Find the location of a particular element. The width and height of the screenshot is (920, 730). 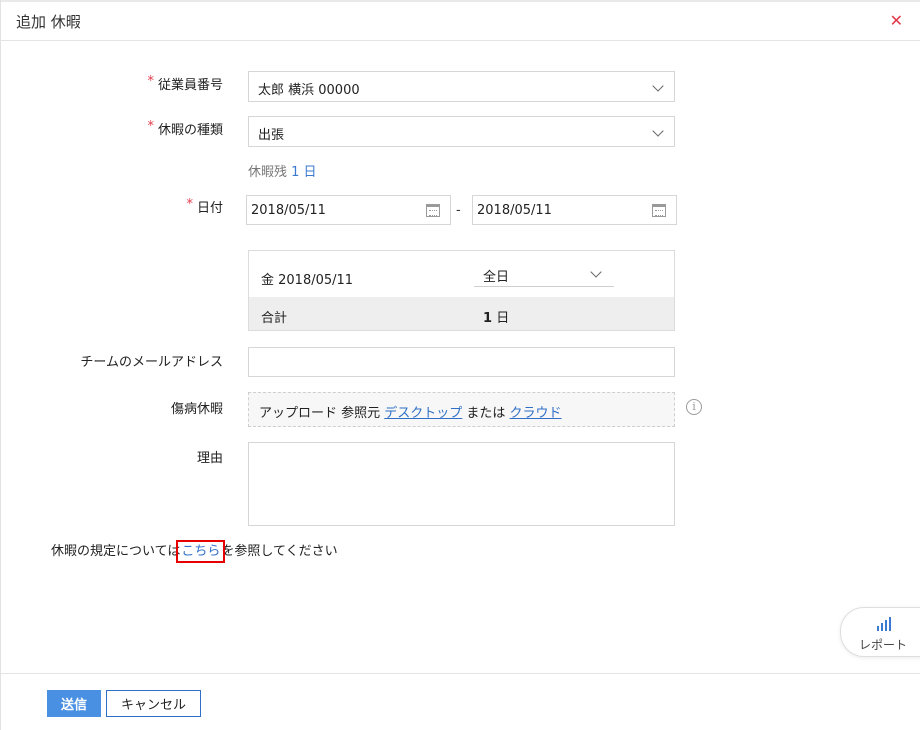

leave-day-summary: 金 2018/05/11 全日 合計 1 日 is located at coordinates (461, 290).